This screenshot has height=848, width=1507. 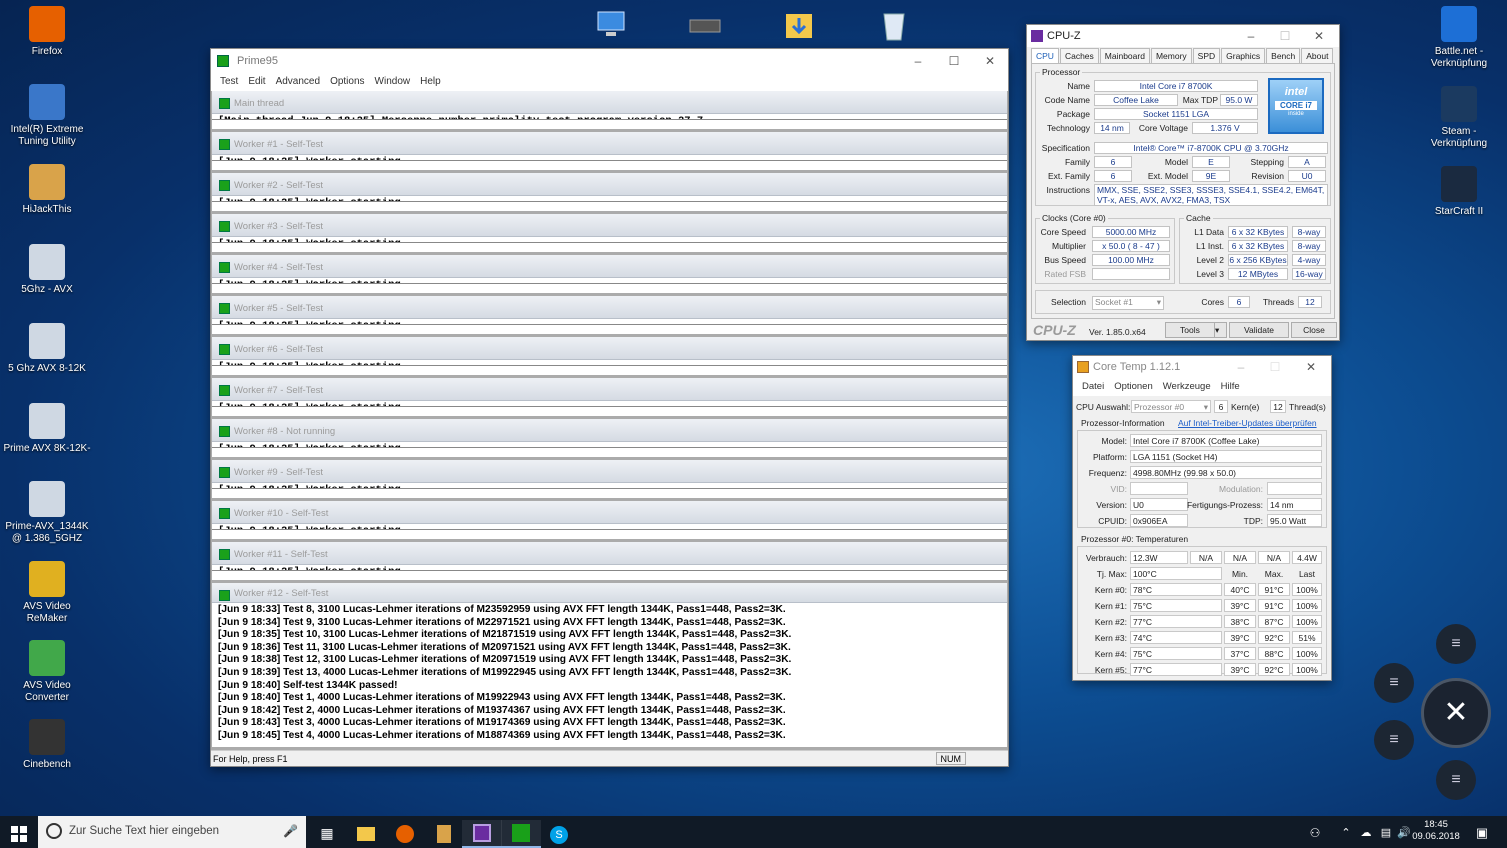 What do you see at coordinates (521, 834) in the screenshot?
I see `prime95-taskbar-icon` at bounding box center [521, 834].